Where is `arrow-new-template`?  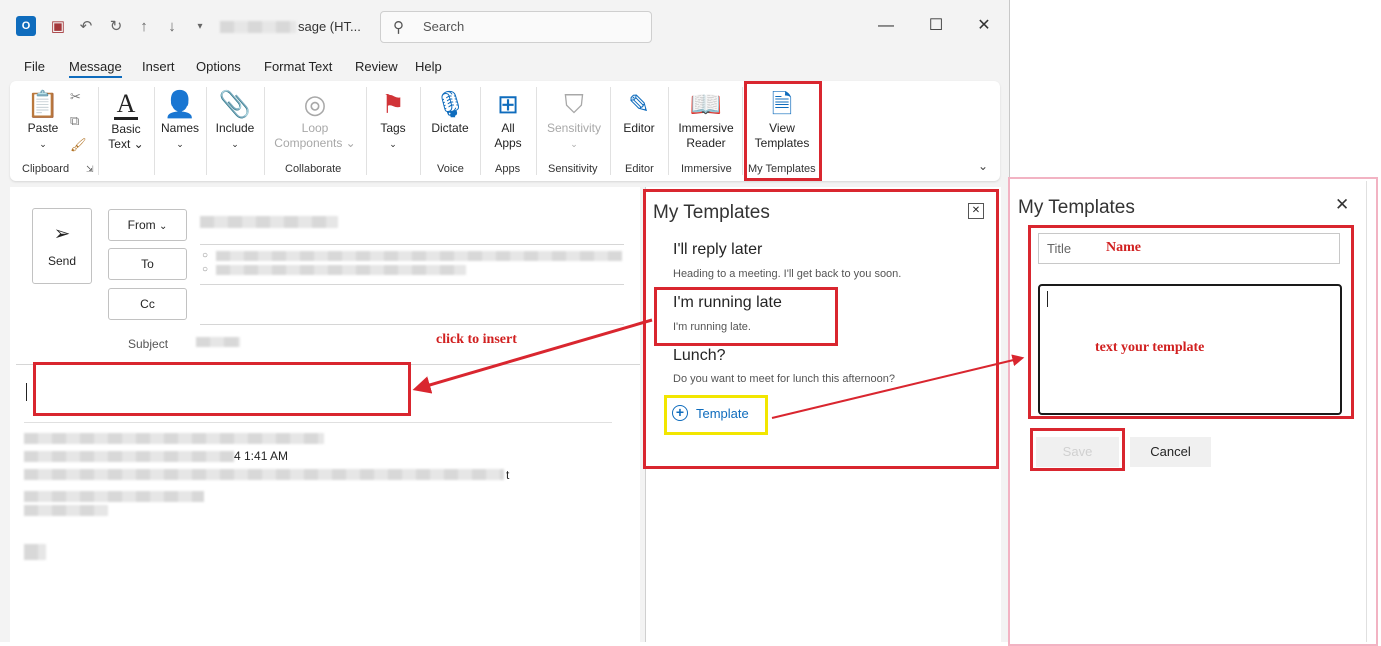
arrow-new-template is located at coordinates (898, 386).